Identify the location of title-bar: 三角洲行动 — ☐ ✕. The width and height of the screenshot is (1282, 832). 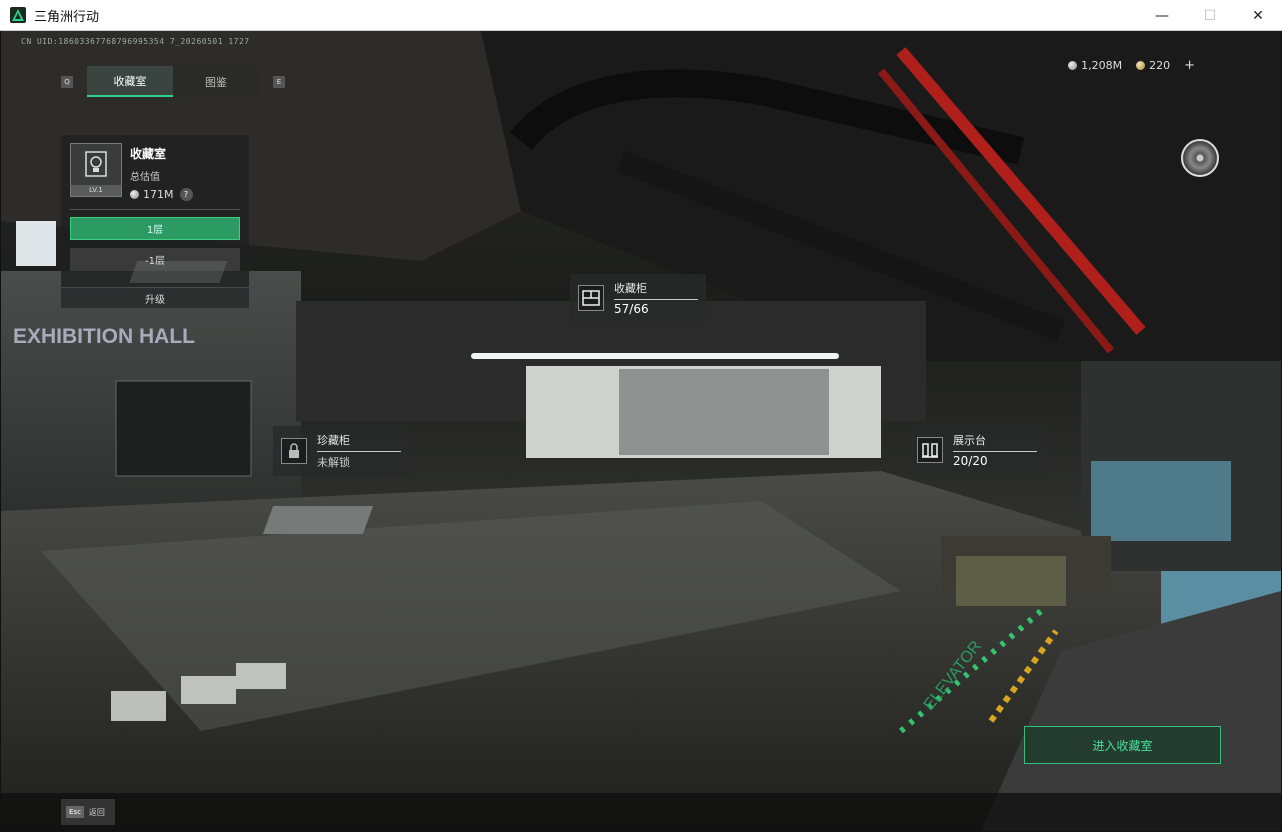
(641, 15).